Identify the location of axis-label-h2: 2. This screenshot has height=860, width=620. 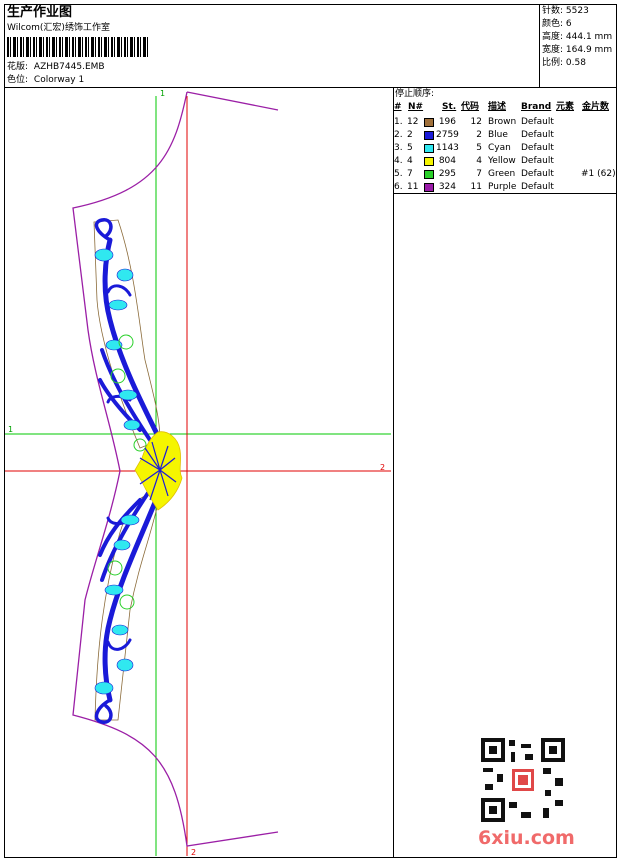
(382, 467).